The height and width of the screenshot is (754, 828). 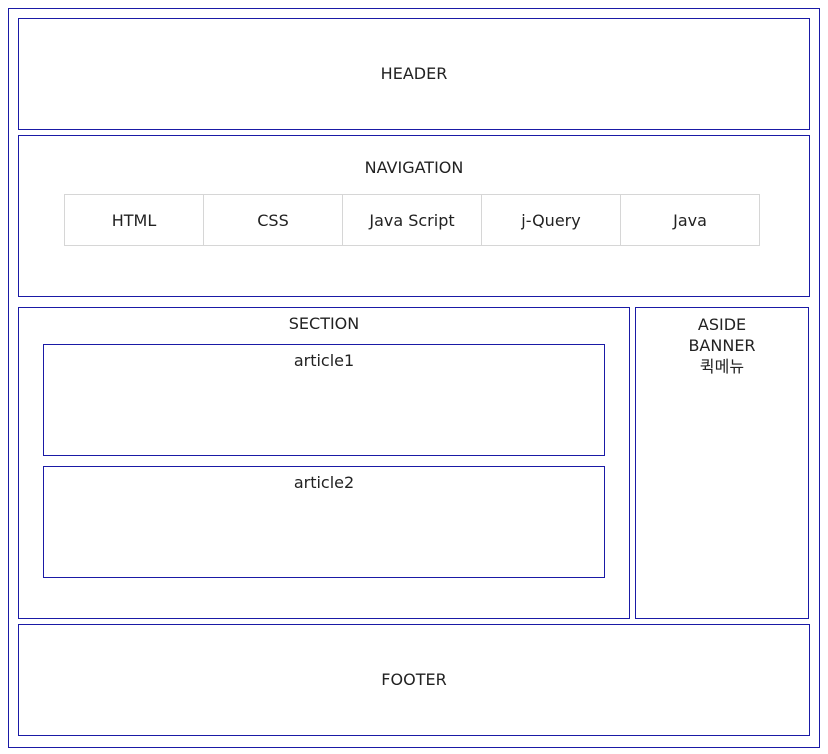 What do you see at coordinates (551, 220) in the screenshot?
I see `nav-item-jquery: j-Query` at bounding box center [551, 220].